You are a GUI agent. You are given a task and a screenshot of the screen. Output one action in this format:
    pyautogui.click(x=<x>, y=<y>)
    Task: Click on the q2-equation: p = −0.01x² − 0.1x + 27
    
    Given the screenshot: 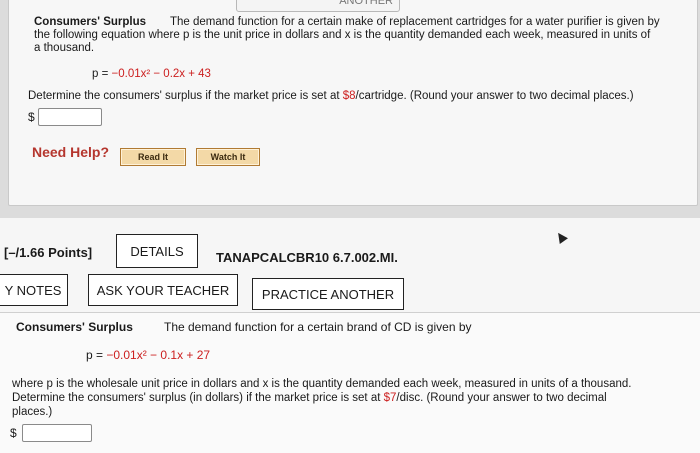 What is the action you would take?
    pyautogui.click(x=148, y=355)
    